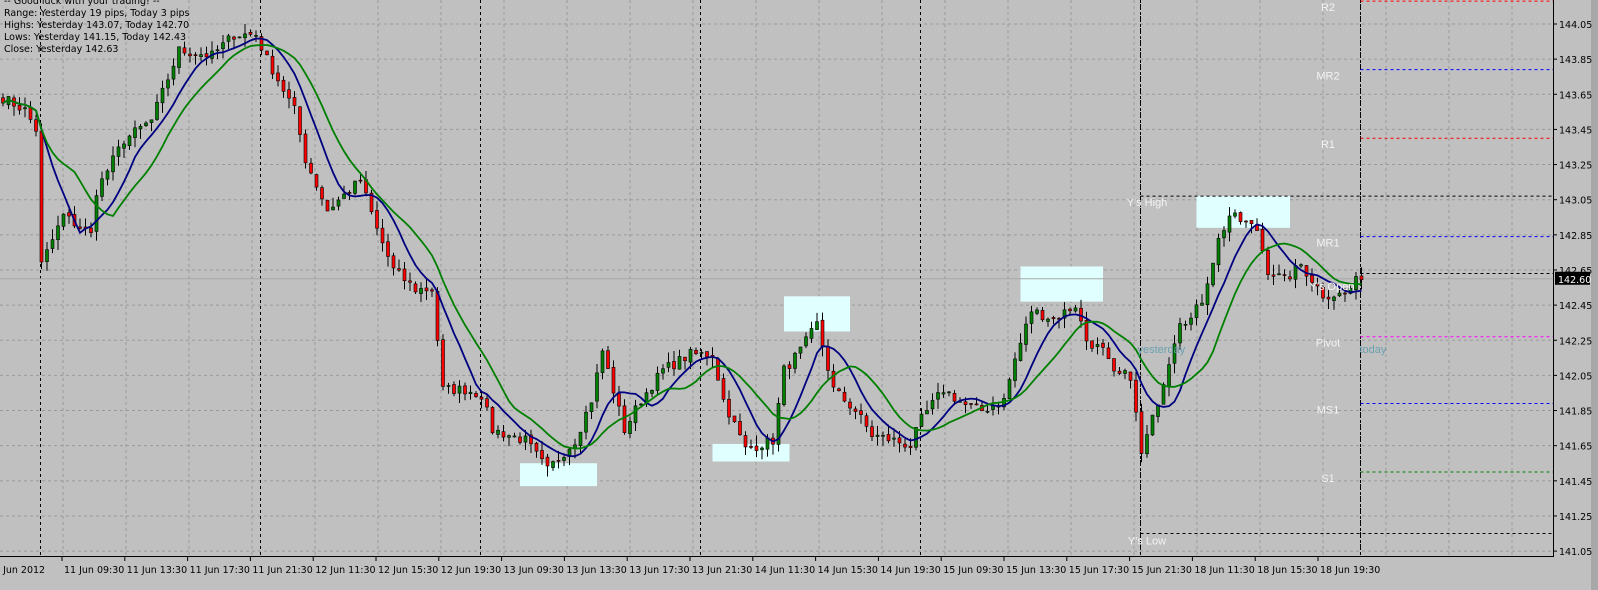  I want to click on price-tick-label: 143.85, so click(1575, 60).